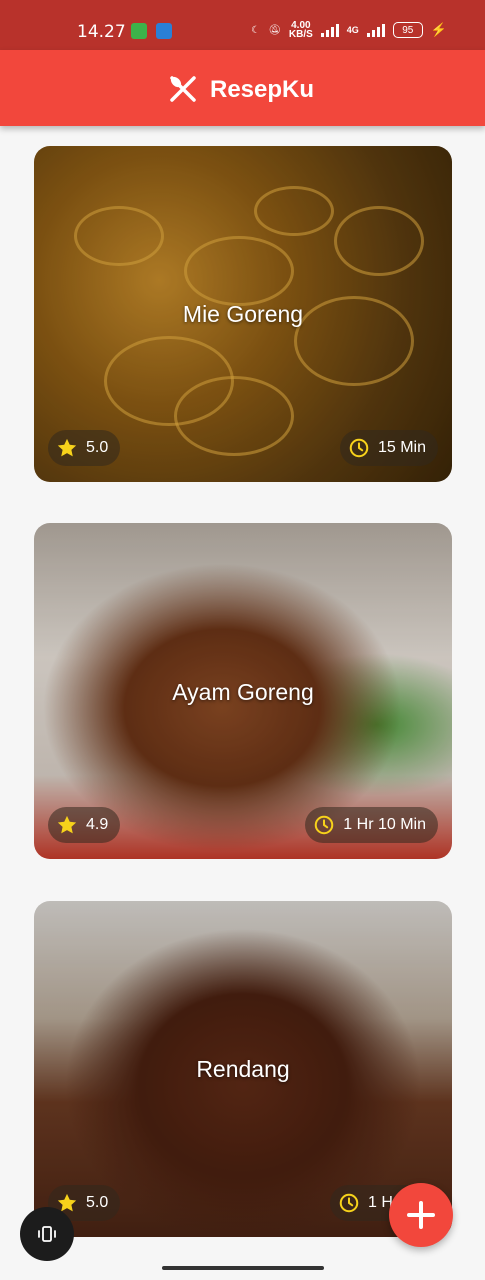 The height and width of the screenshot is (1280, 485). Describe the element at coordinates (256, 30) in the screenshot. I see `do-not-disturb-icon: ☾` at that location.